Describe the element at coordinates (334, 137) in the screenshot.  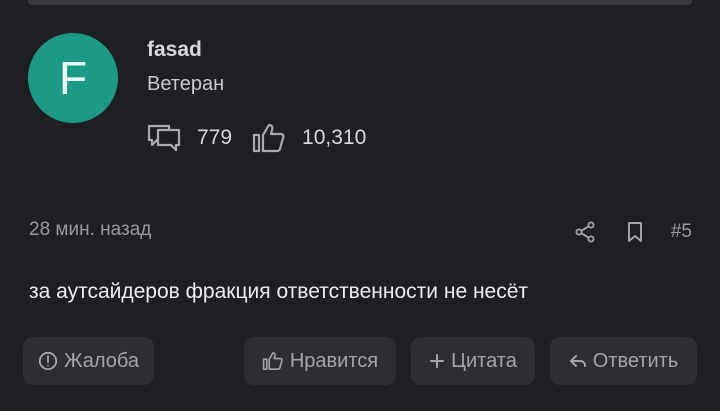
I see `likes-count: 10,310` at that location.